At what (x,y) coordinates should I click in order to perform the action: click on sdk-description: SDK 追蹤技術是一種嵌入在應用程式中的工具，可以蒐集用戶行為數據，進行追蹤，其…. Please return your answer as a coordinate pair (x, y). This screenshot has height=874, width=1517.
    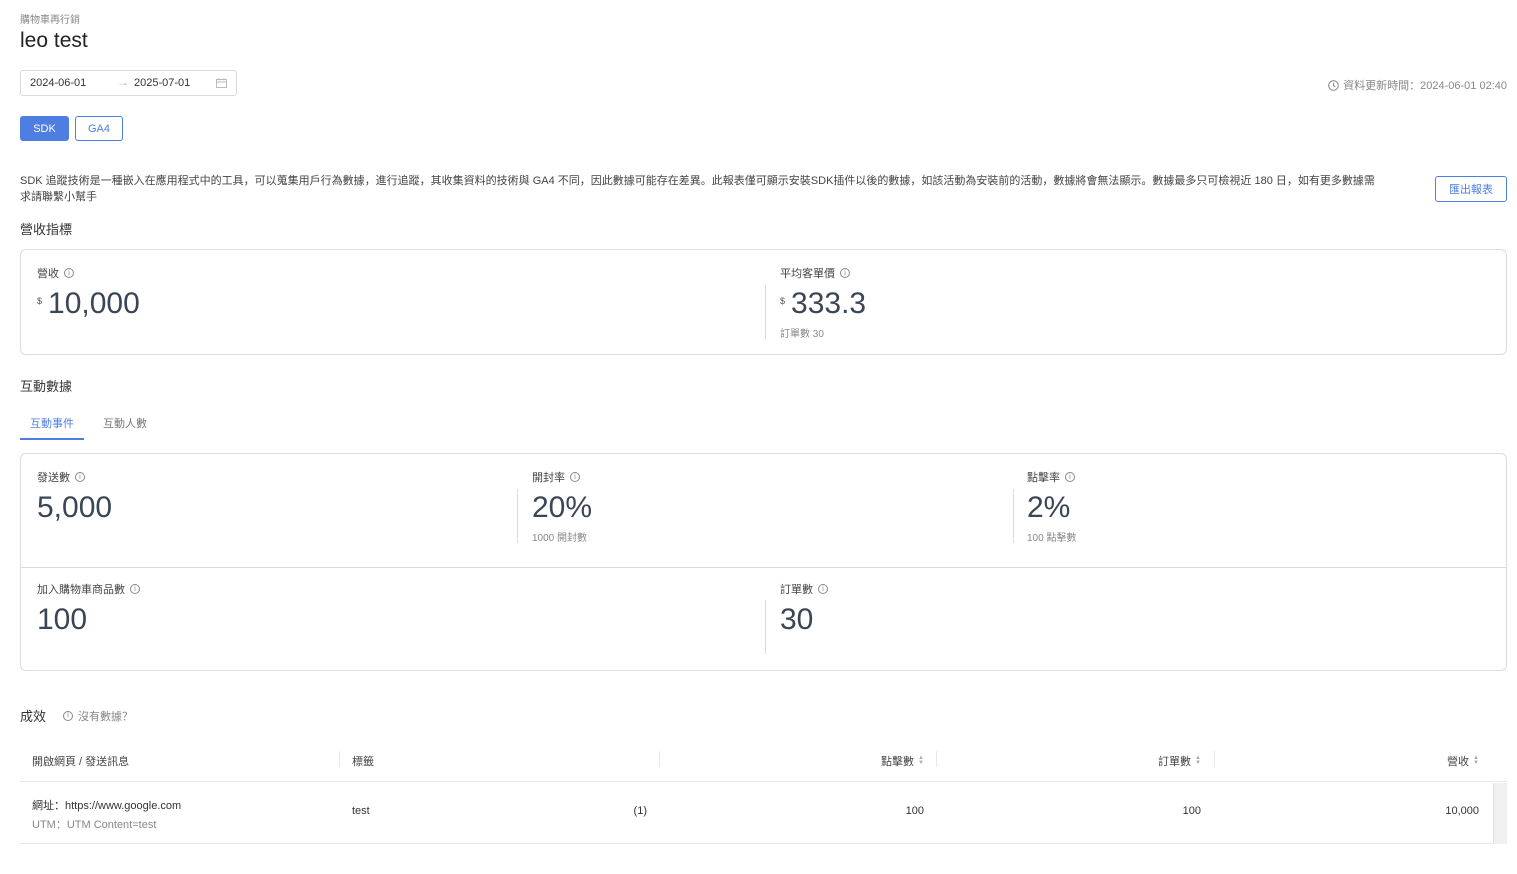
    Looking at the image, I should click on (697, 189).